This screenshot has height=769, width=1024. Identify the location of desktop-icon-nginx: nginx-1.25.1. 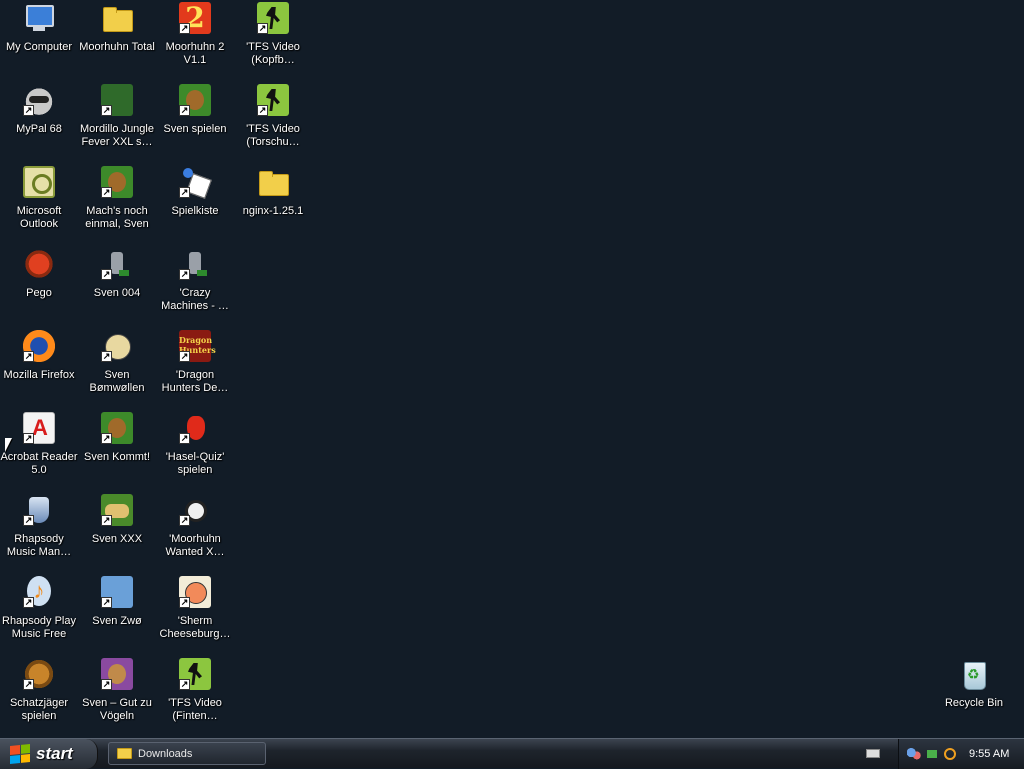
(273, 191).